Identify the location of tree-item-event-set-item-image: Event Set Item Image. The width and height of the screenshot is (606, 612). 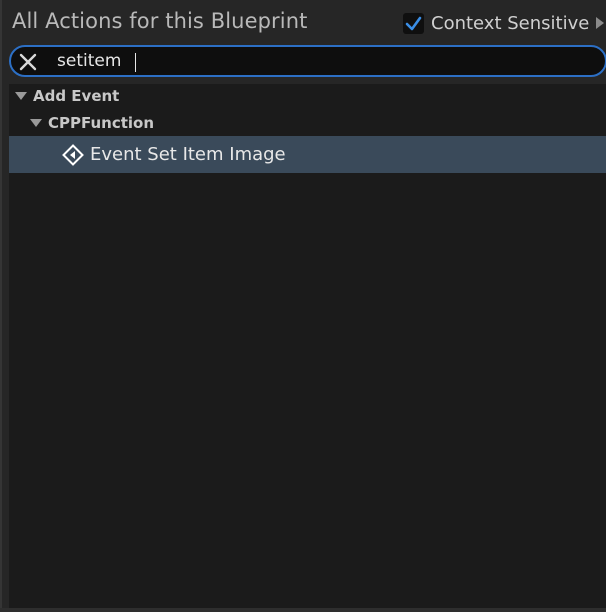
(307, 154).